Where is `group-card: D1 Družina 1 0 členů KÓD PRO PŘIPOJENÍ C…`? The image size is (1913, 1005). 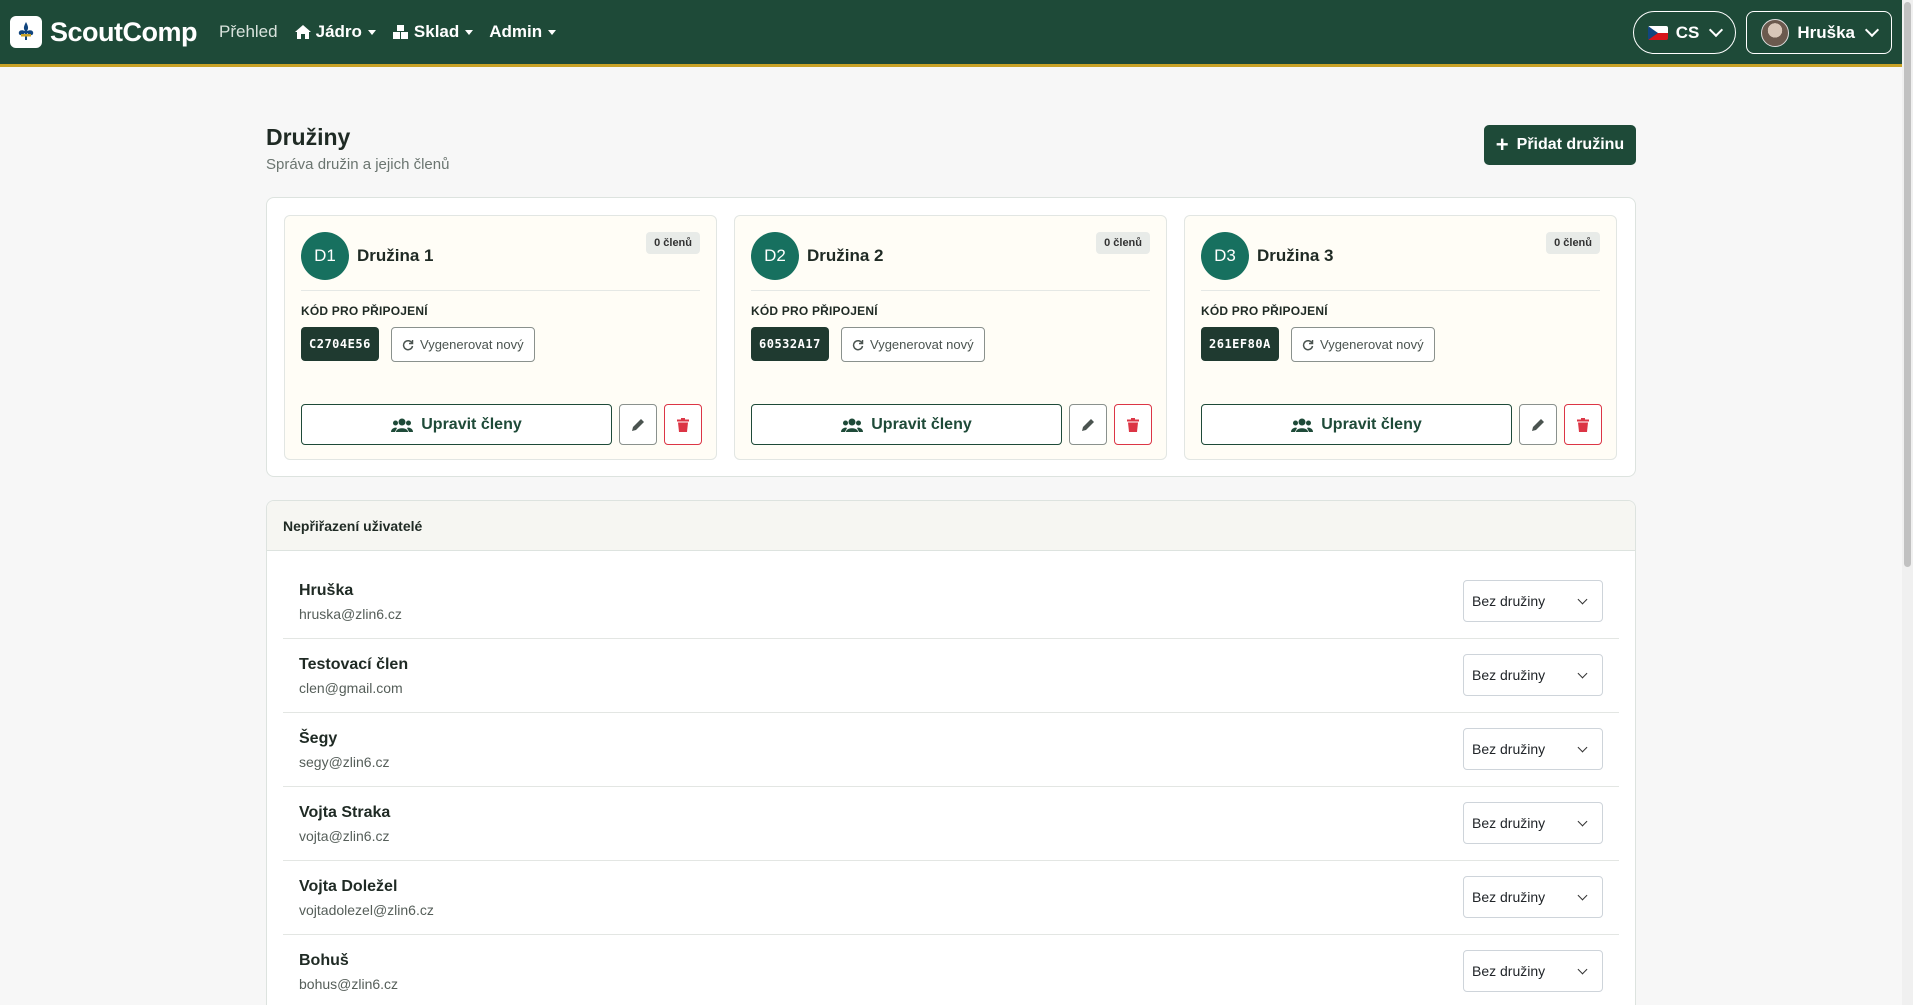
group-card: D1 Družina 1 0 členů KÓD PRO PŘIPOJENÍ C… is located at coordinates (500, 337).